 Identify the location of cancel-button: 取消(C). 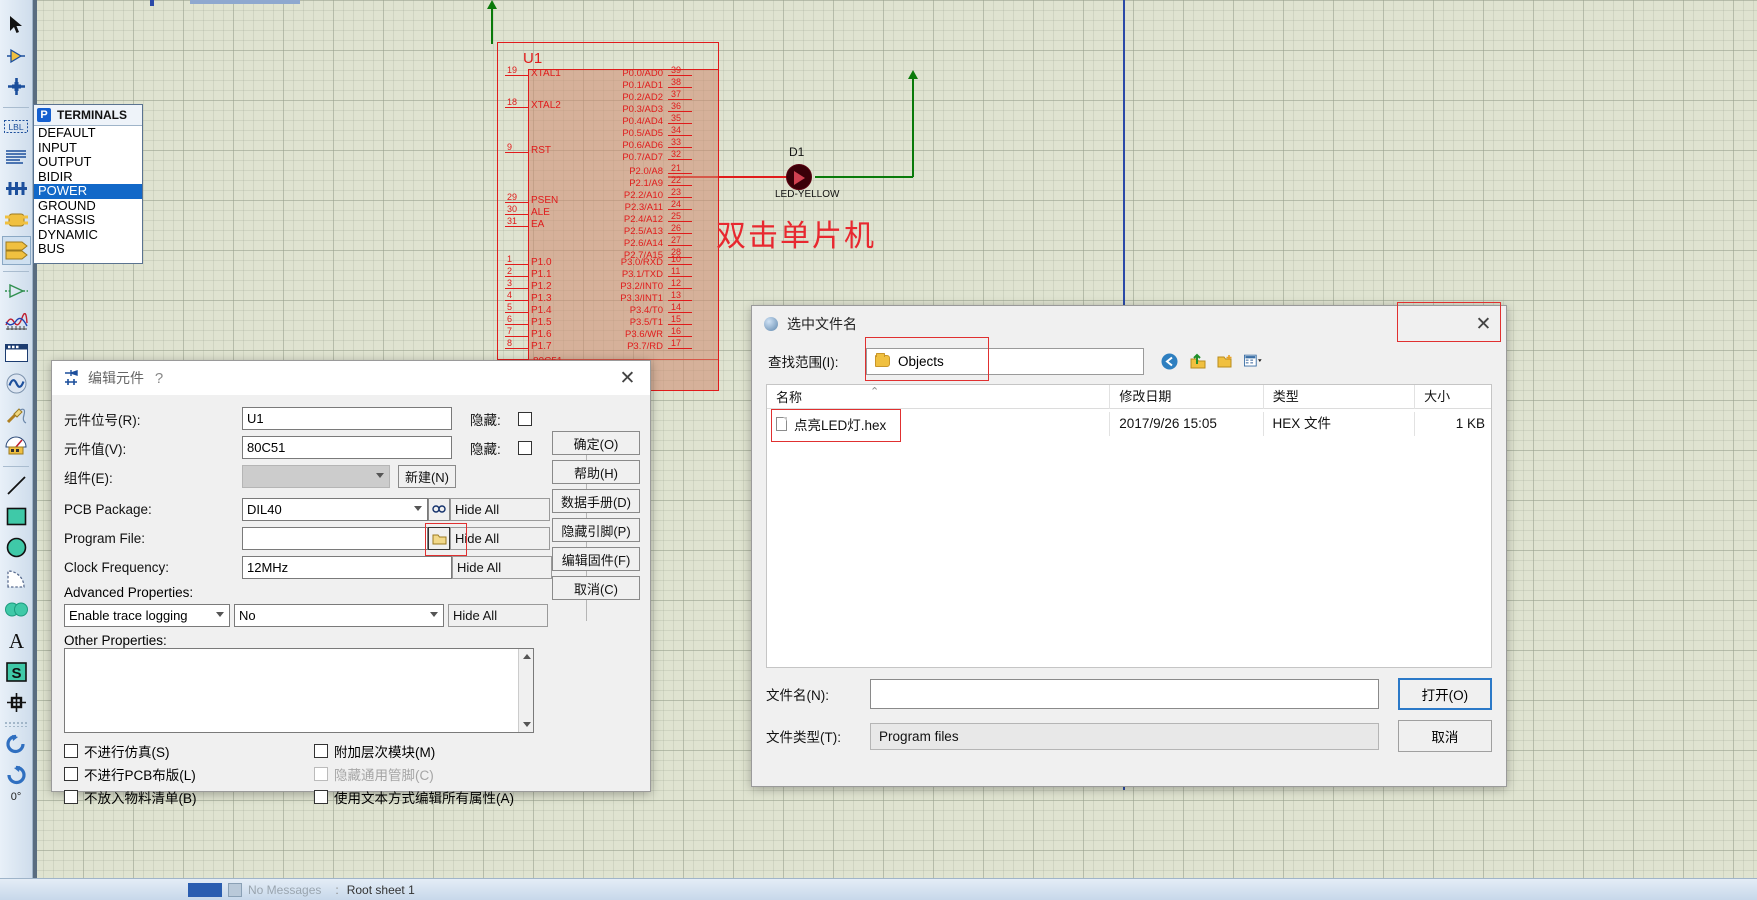
(596, 588).